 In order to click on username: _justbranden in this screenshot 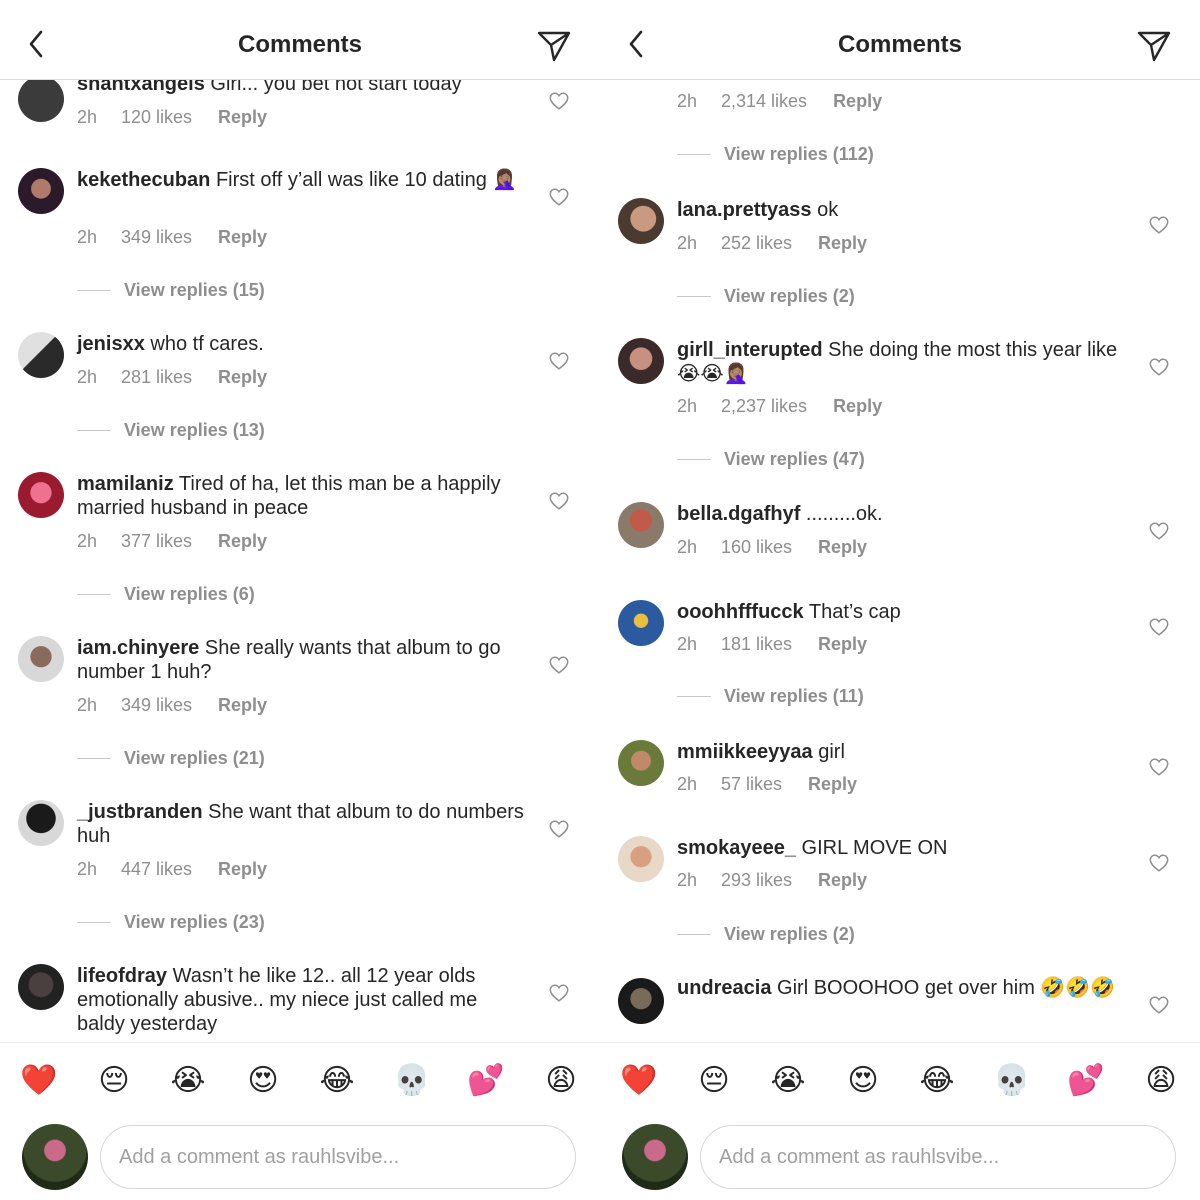, I will do `click(140, 812)`.